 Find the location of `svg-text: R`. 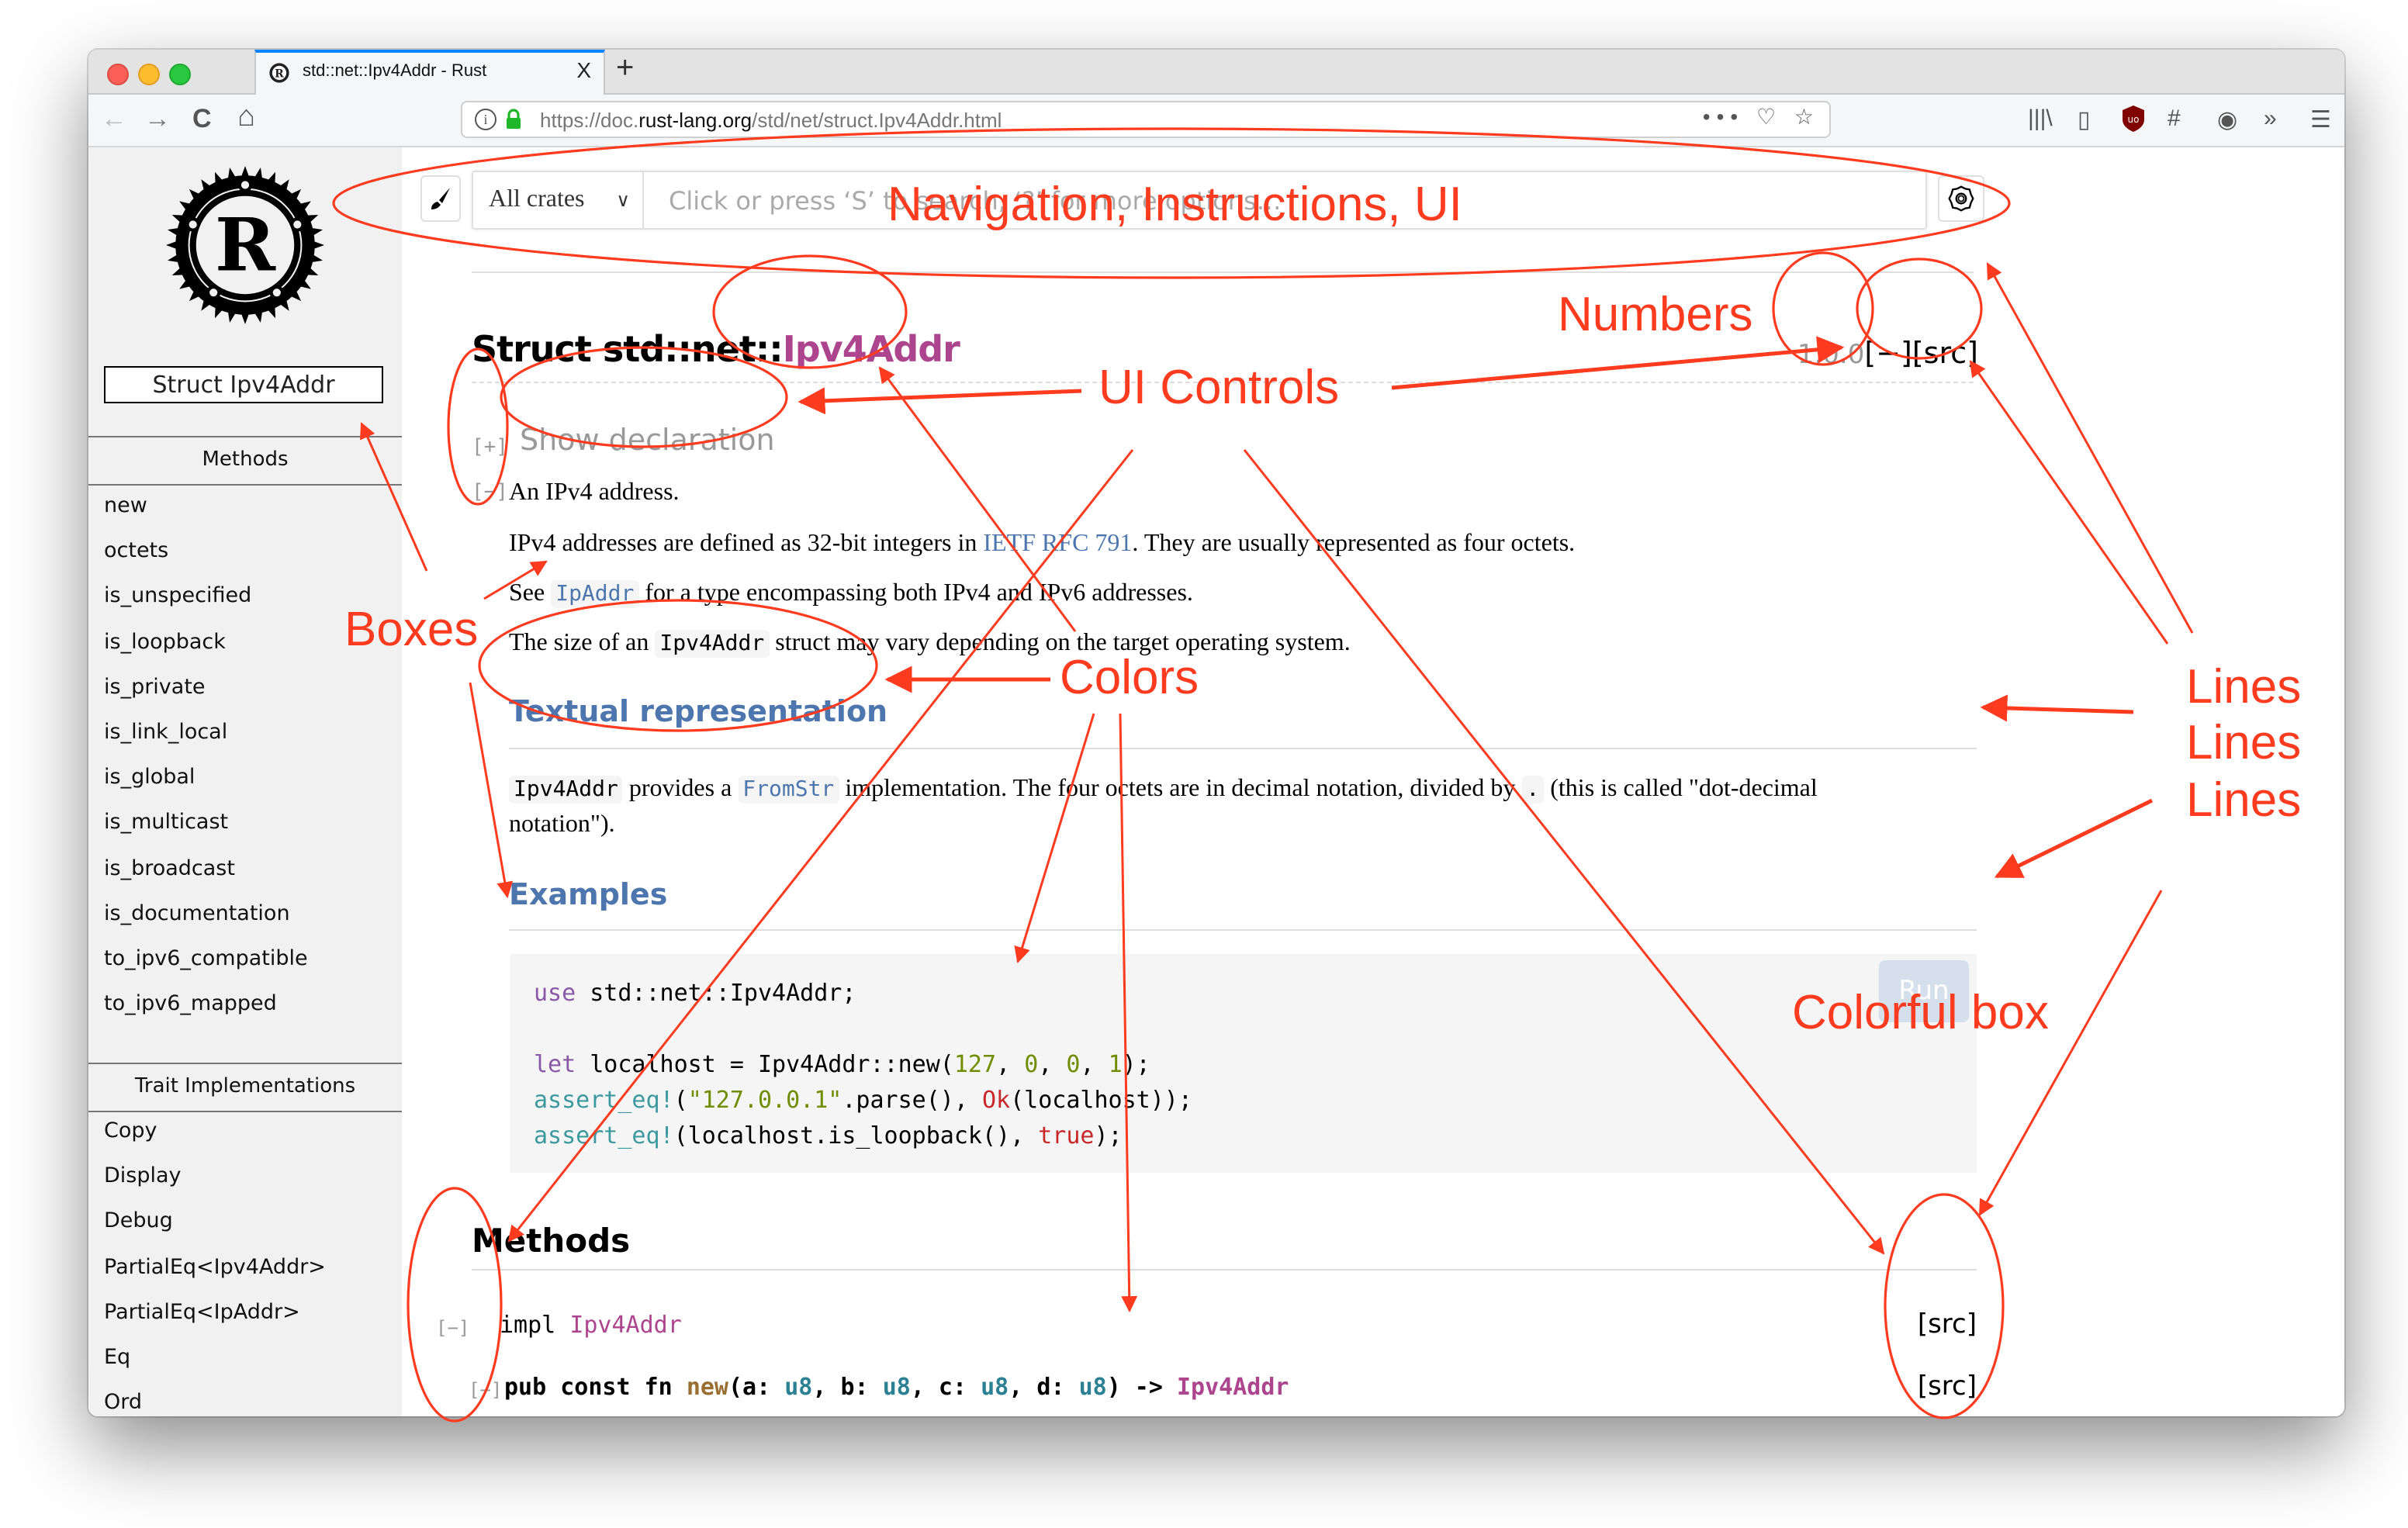

svg-text: R is located at coordinates (245, 246).